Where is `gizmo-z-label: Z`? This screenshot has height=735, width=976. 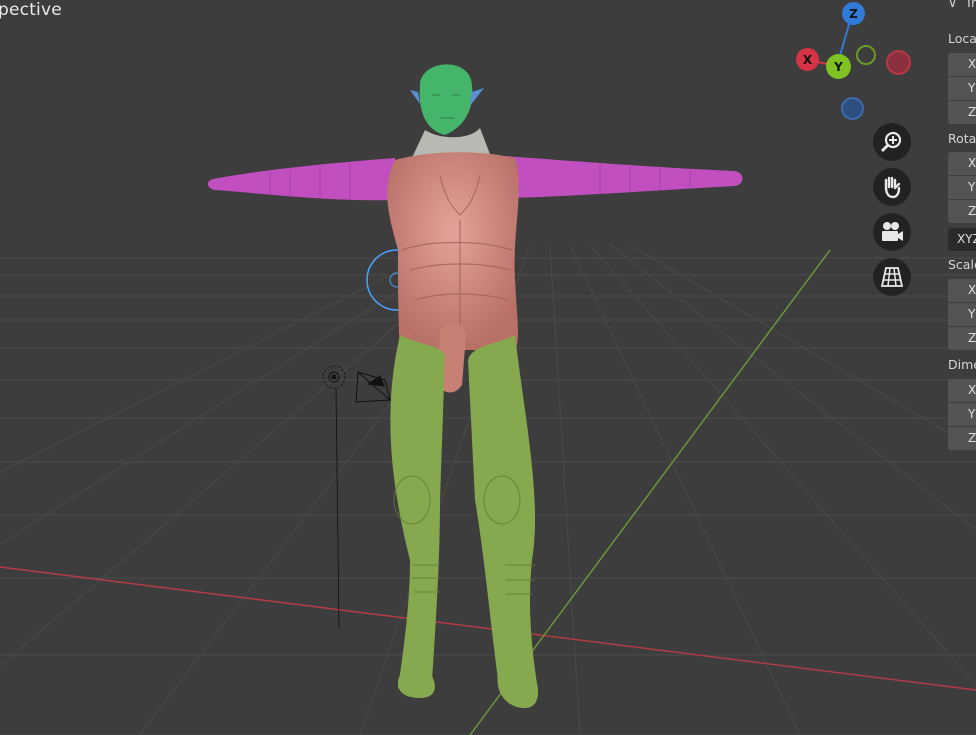 gizmo-z-label: Z is located at coordinates (853, 13).